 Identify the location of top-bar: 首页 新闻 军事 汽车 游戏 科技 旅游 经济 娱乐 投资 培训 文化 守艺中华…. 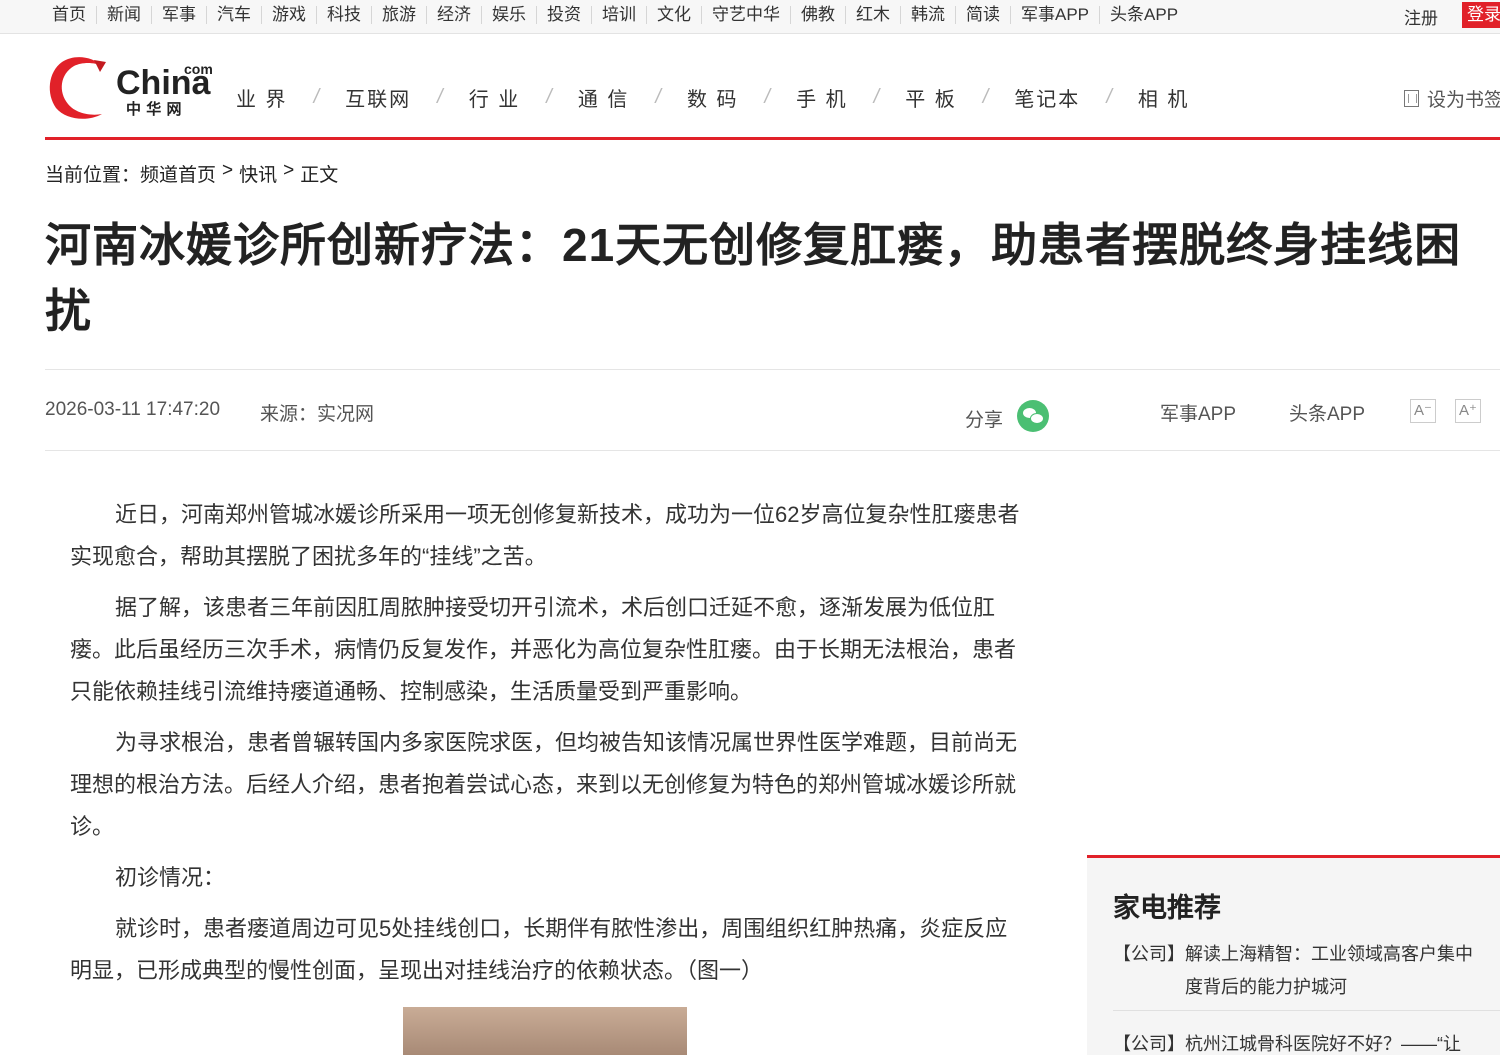
(750, 17).